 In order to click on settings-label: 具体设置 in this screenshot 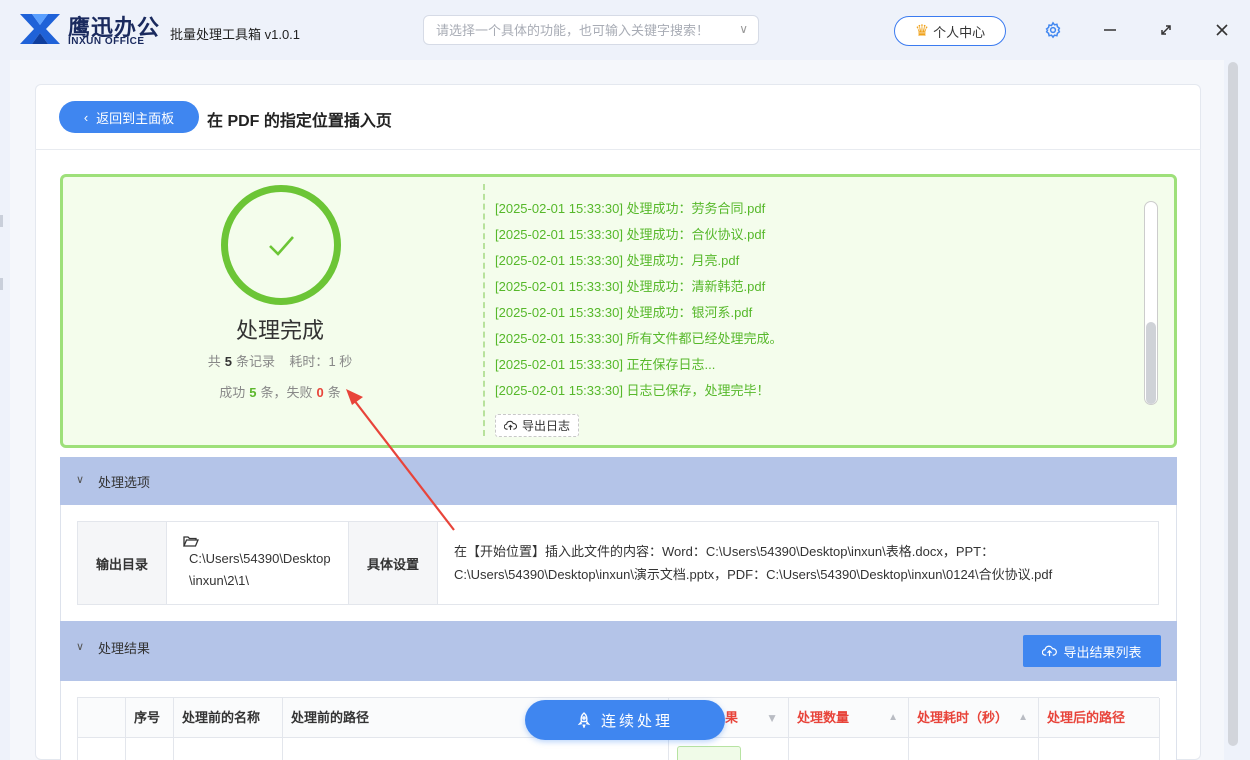, I will do `click(393, 563)`.